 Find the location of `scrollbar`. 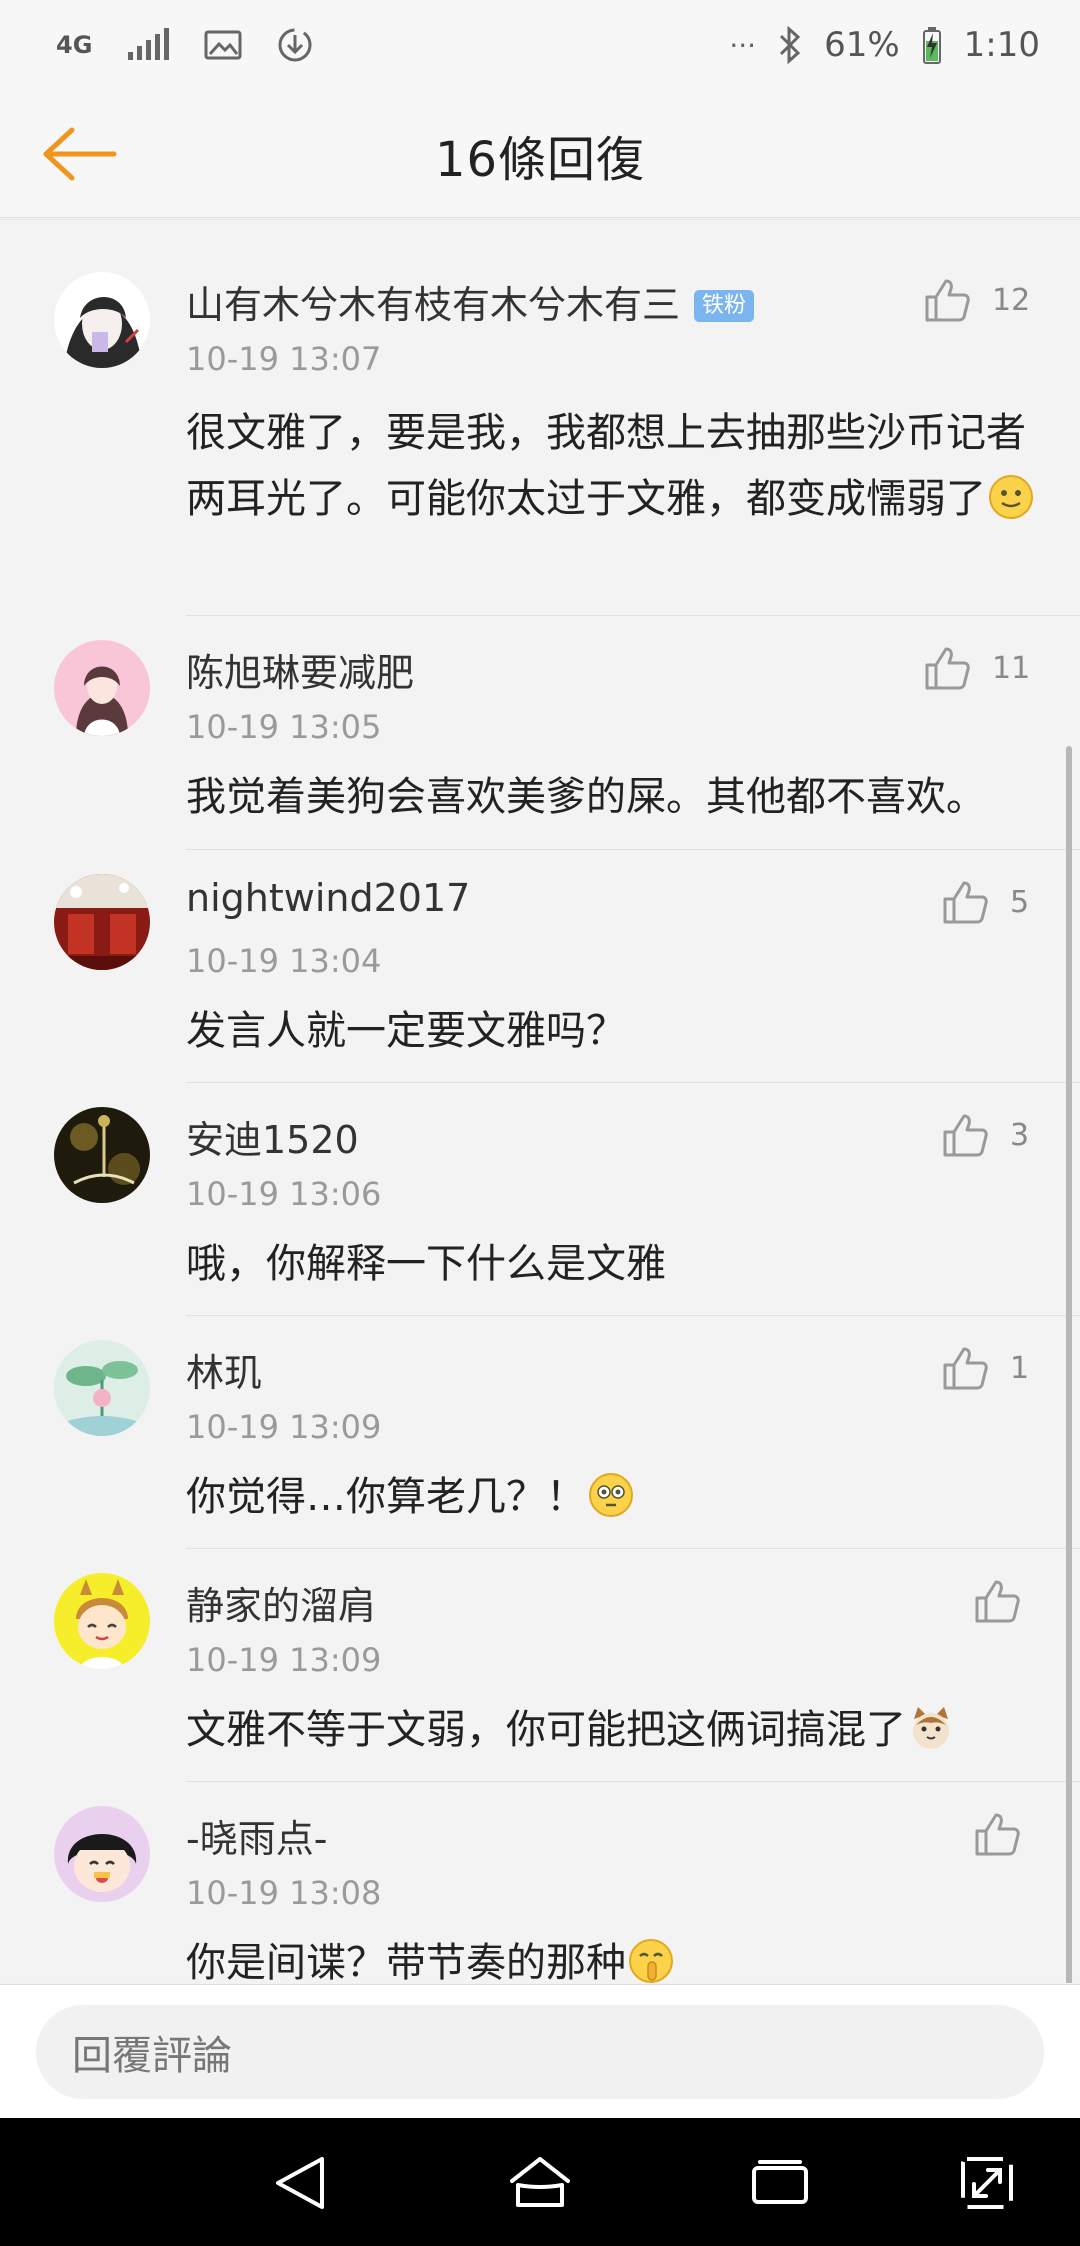

scrollbar is located at coordinates (1069, 1364).